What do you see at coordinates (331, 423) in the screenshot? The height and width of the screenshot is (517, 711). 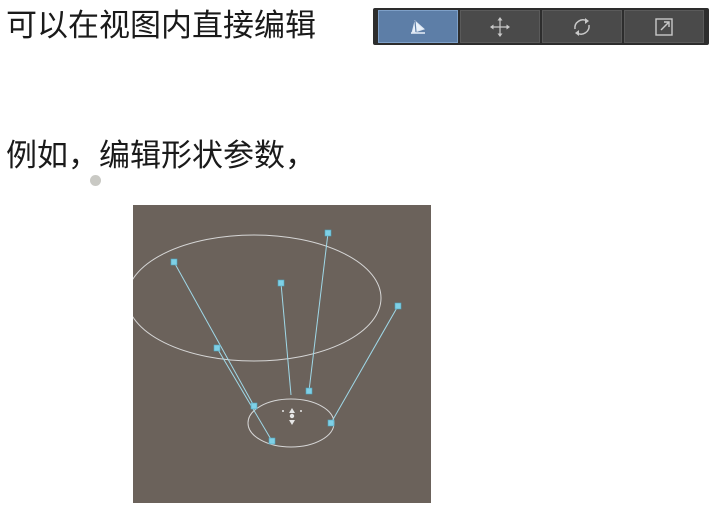 I see `handle-bottom-right` at bounding box center [331, 423].